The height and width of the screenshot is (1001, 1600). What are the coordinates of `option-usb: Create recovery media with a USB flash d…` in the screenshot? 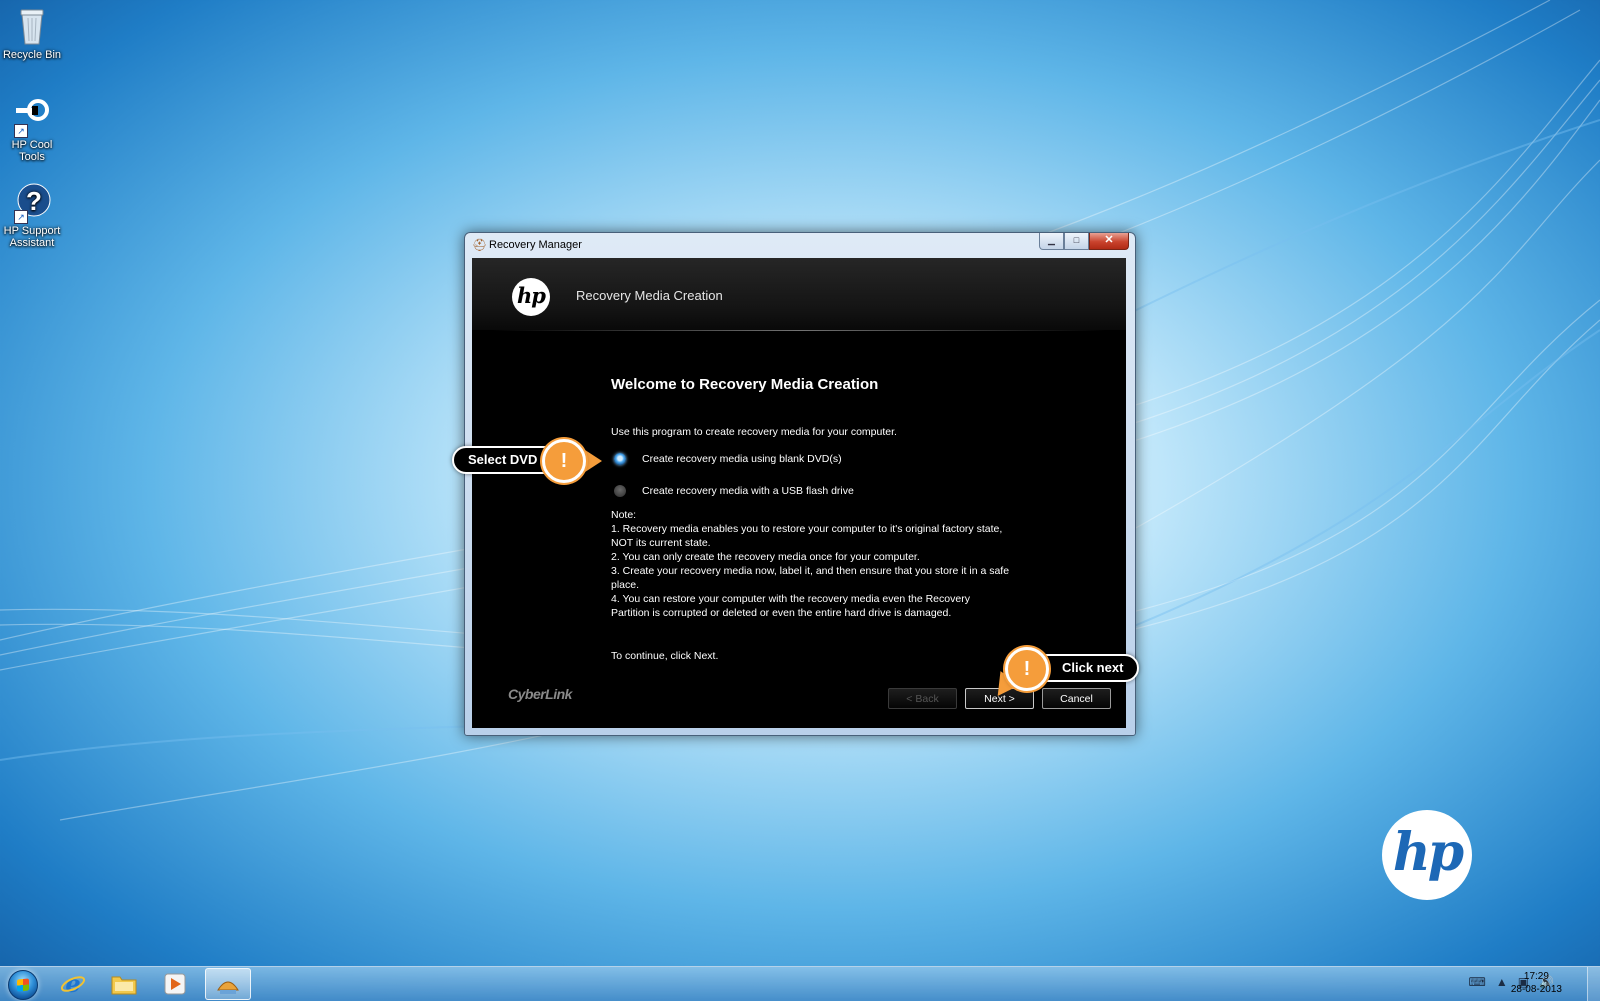 It's located at (732, 491).